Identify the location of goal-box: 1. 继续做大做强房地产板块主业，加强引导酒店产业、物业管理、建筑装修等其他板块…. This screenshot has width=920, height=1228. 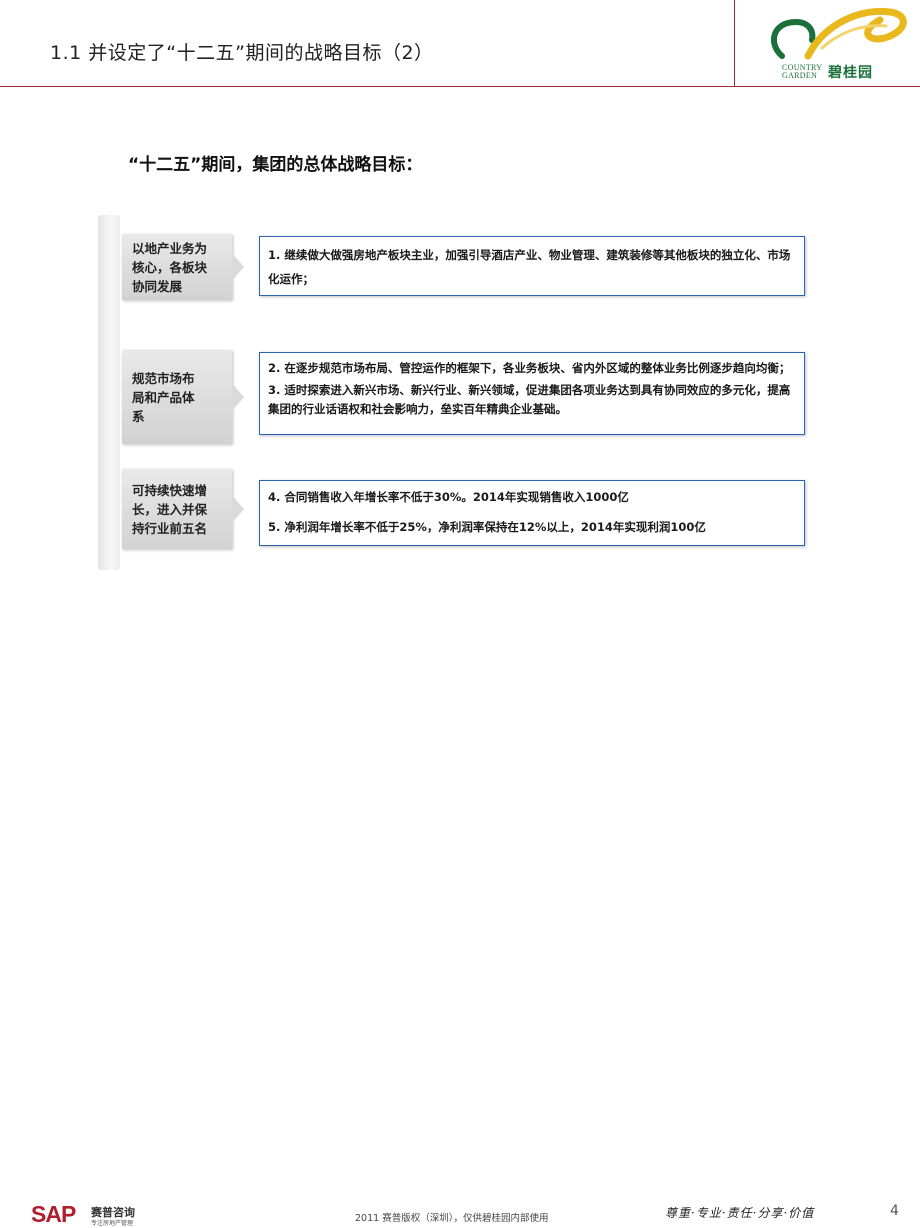
(532, 266).